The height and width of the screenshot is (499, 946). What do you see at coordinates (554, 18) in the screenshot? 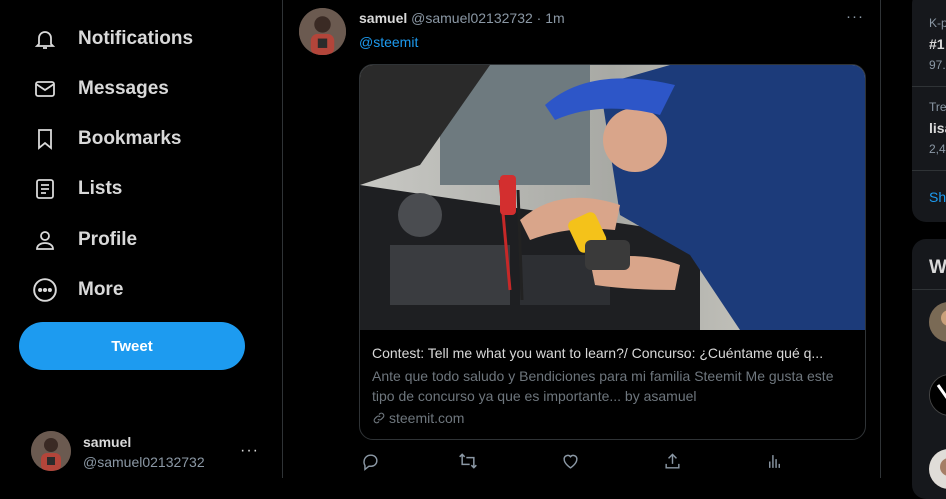
I see `tweet-time: 1m` at bounding box center [554, 18].